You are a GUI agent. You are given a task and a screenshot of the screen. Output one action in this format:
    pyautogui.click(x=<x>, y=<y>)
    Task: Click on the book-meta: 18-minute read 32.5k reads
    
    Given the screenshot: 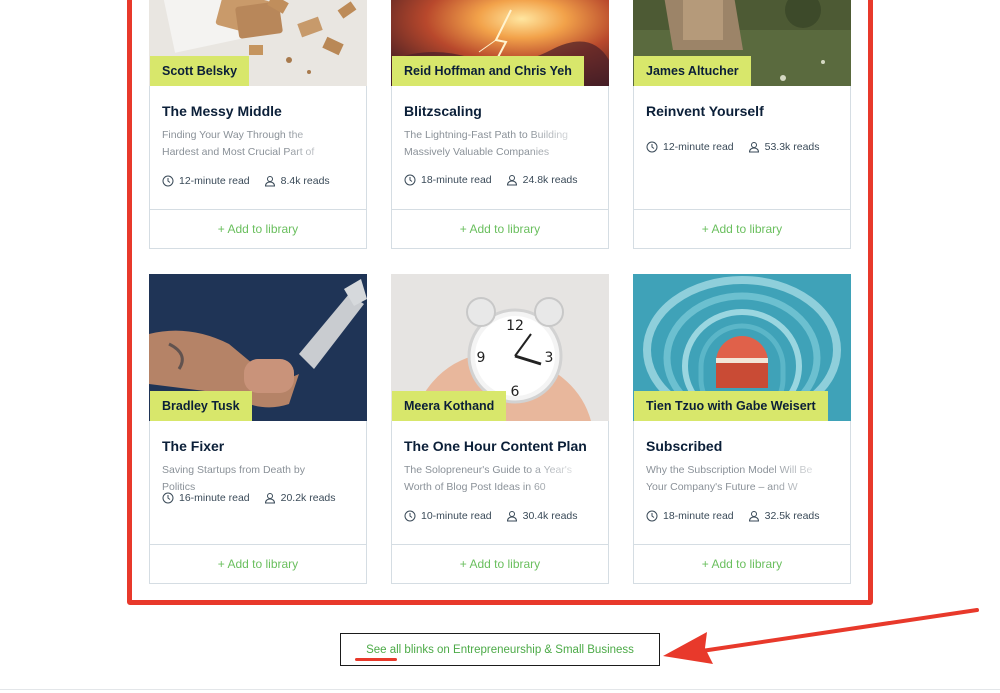 What is the action you would take?
    pyautogui.click(x=733, y=516)
    